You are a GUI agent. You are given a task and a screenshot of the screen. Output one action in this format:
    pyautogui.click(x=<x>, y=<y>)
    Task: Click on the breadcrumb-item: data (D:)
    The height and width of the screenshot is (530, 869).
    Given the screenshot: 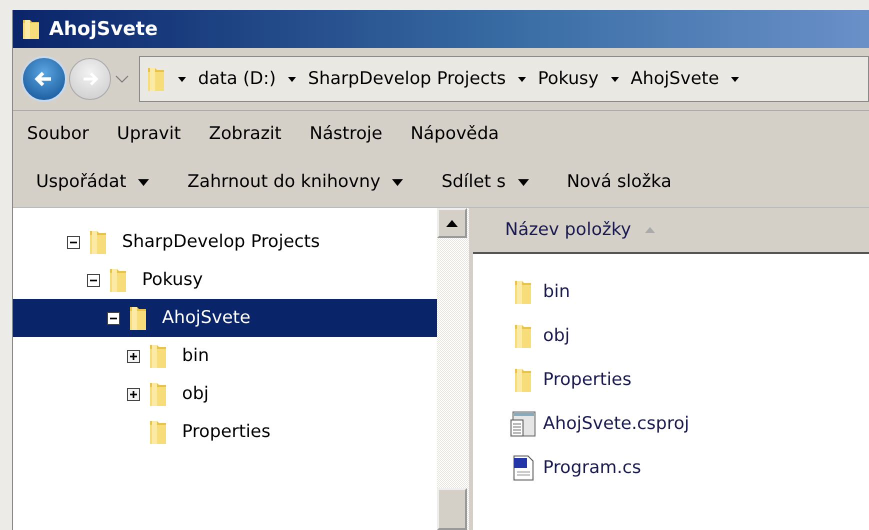 What is the action you would take?
    pyautogui.click(x=237, y=79)
    